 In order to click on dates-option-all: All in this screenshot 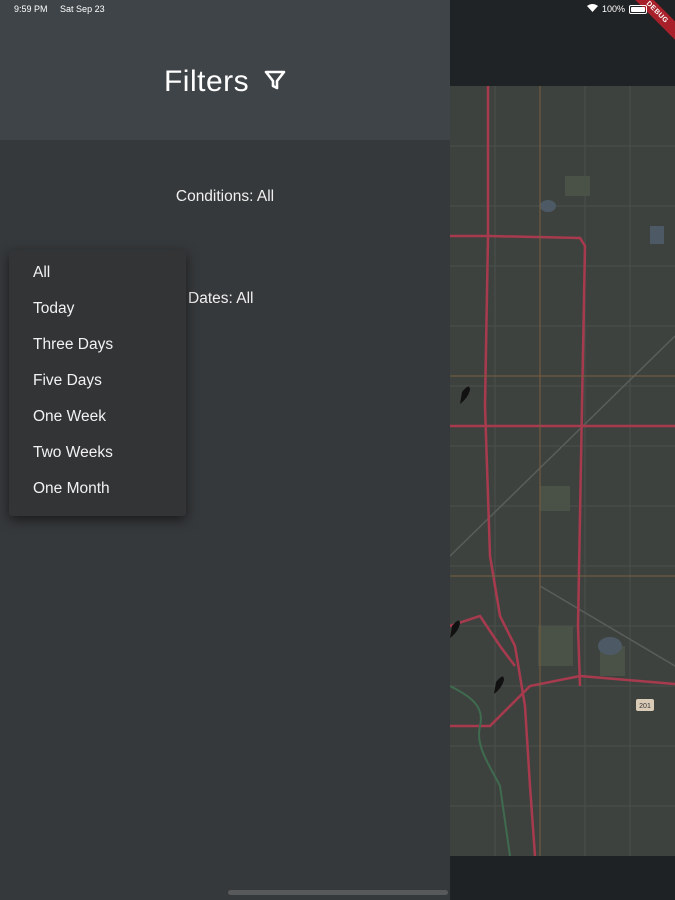, I will do `click(41, 273)`.